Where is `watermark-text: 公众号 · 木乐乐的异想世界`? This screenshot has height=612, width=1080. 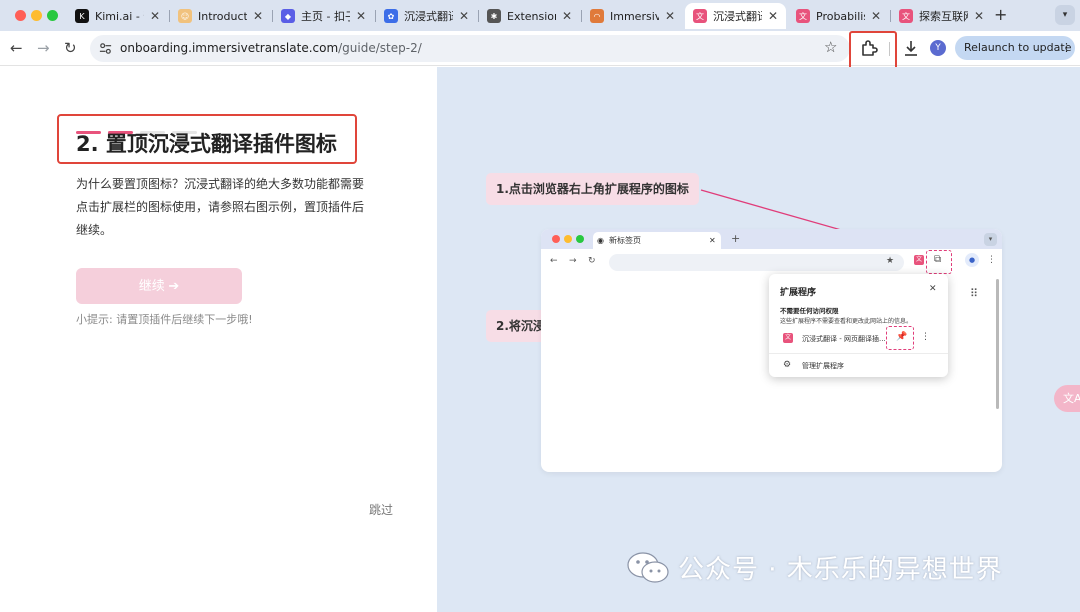 watermark-text: 公众号 · 木乐乐的异想世界 is located at coordinates (840, 570).